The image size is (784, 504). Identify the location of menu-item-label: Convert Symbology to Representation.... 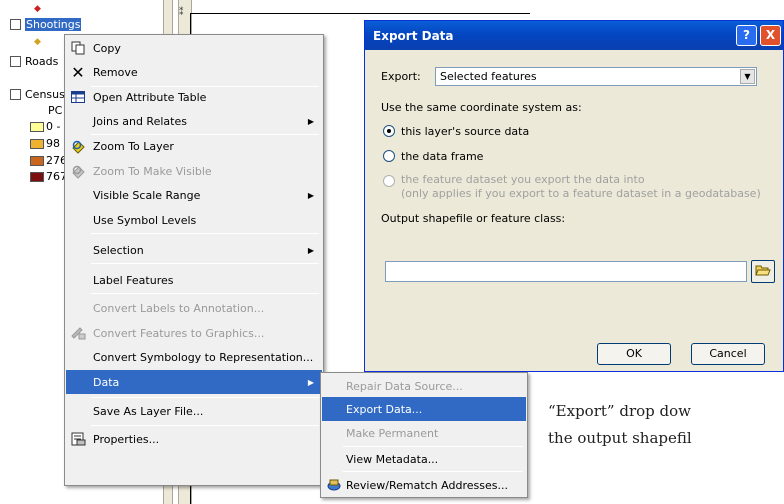
(203, 357).